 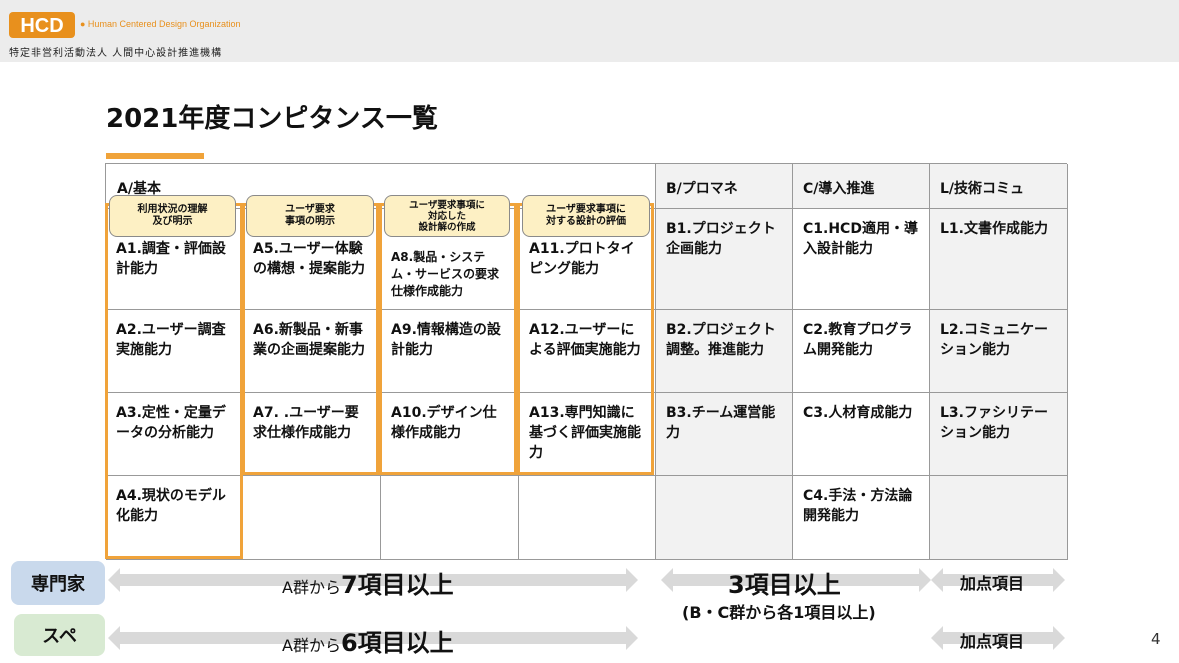 What do you see at coordinates (702, 189) in the screenshot?
I see `header-b-label: B/プロマネ` at bounding box center [702, 189].